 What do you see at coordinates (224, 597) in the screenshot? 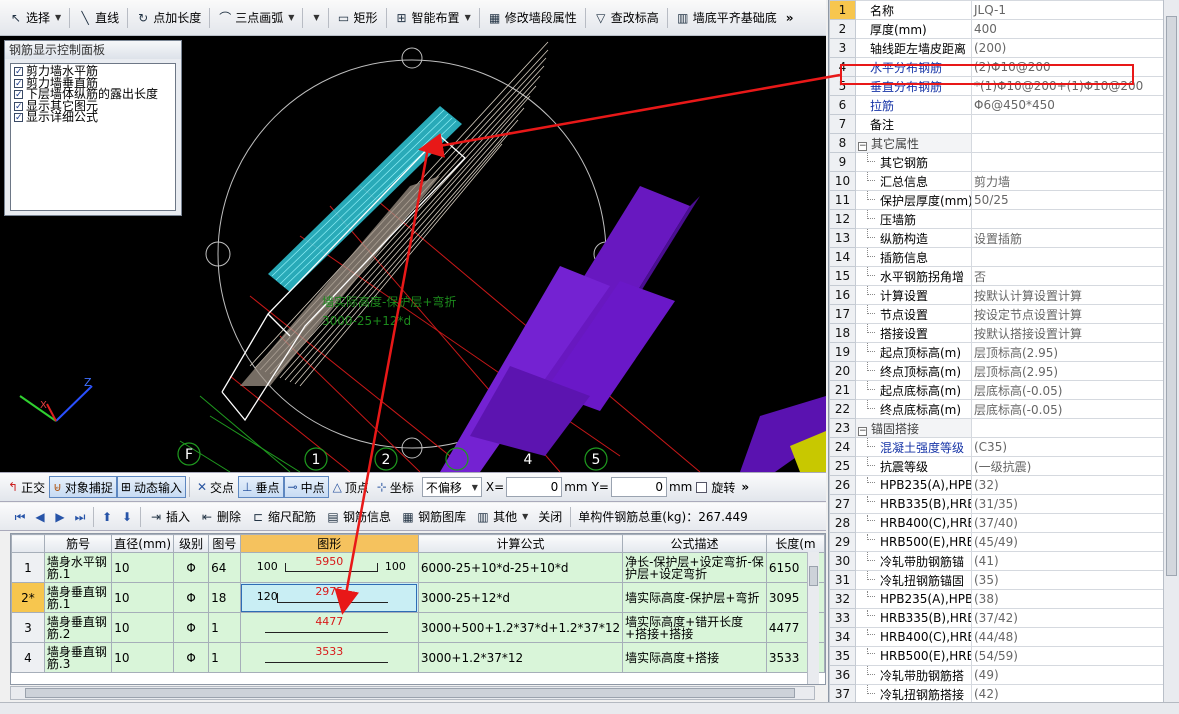
I see `figure-number-cell: 18` at bounding box center [224, 597].